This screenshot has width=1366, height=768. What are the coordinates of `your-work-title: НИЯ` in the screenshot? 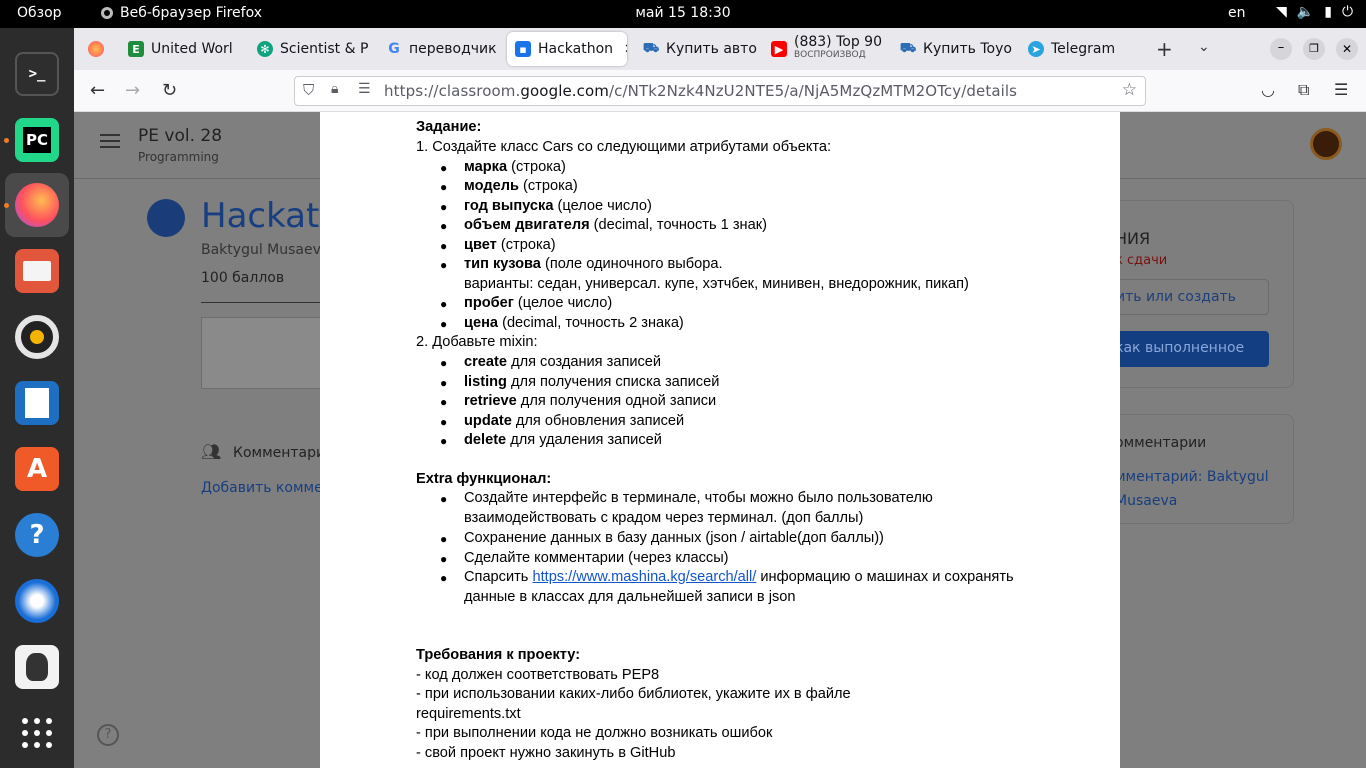 It's located at (1133, 238).